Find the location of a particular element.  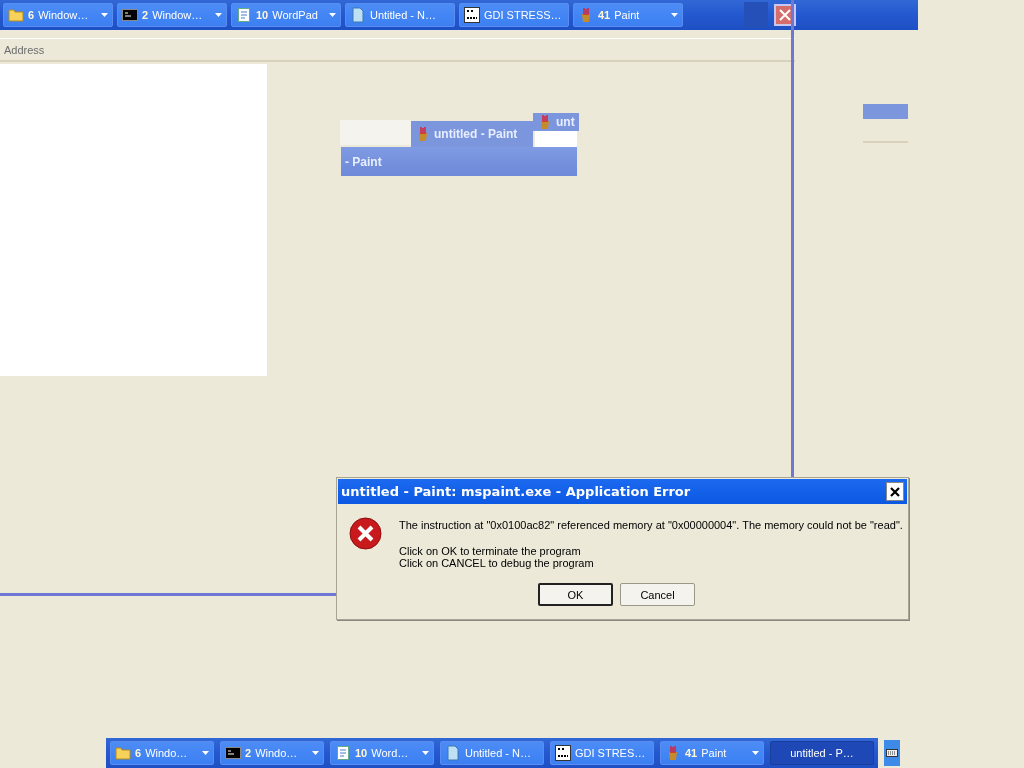

taskbar-block is located at coordinates (756, 15).